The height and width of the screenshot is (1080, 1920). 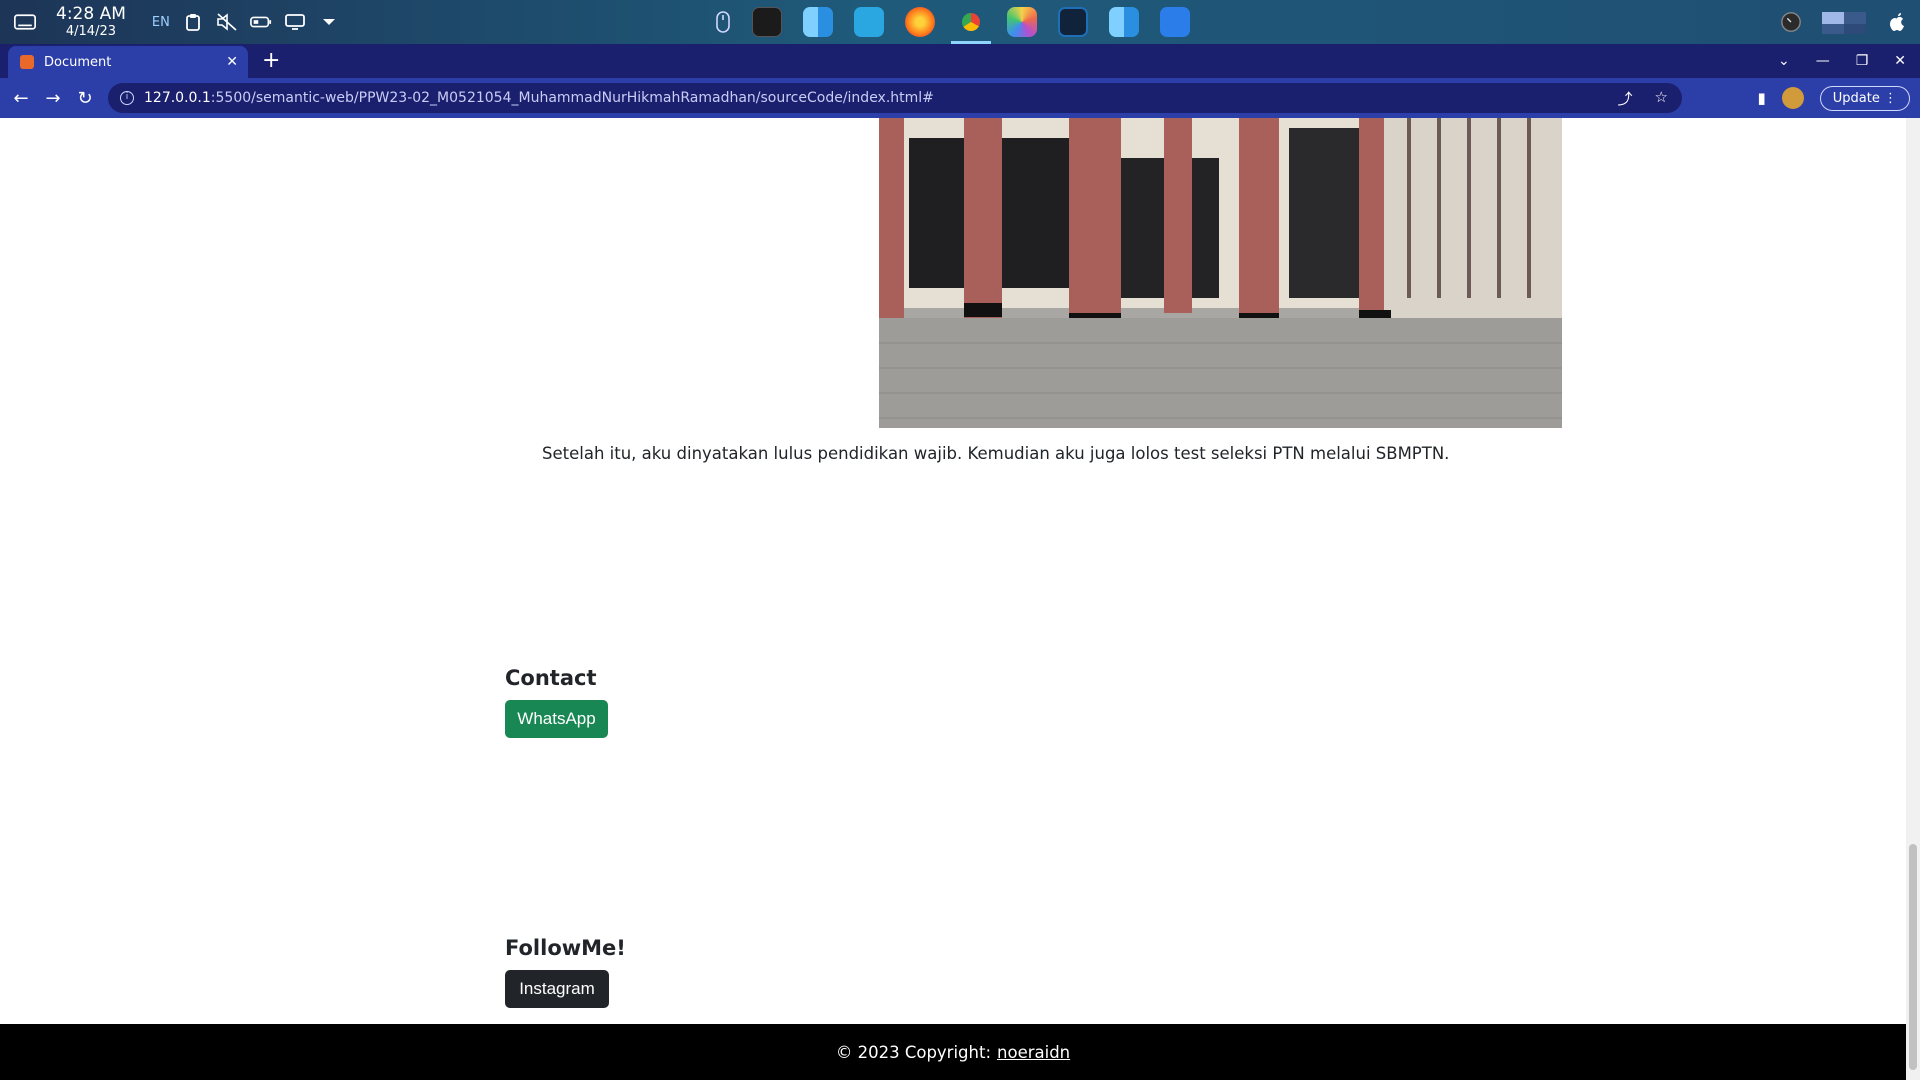 I want to click on display-icon, so click(x=295, y=22).